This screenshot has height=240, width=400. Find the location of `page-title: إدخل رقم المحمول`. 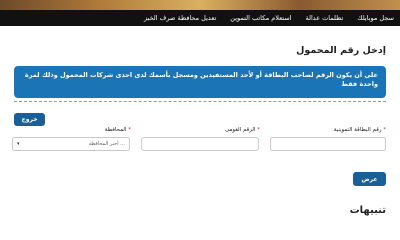

page-title: إدخل رقم المحمول is located at coordinates (341, 50).